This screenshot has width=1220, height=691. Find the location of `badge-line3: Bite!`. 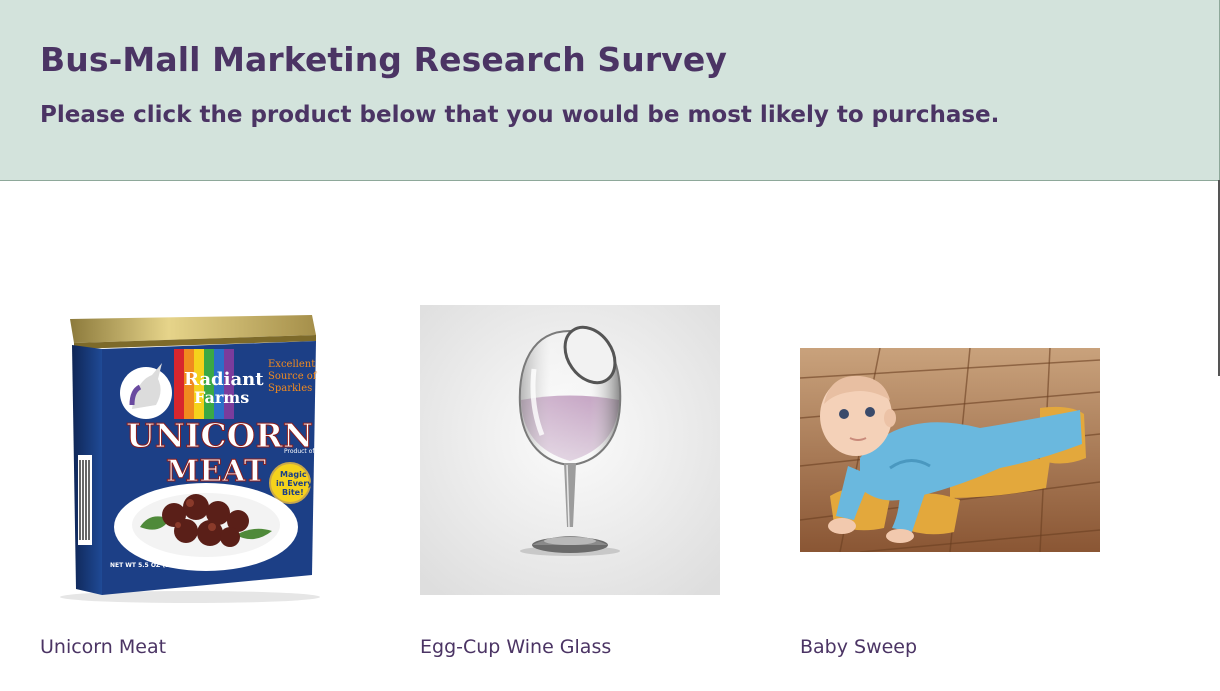

badge-line3: Bite! is located at coordinates (293, 492).